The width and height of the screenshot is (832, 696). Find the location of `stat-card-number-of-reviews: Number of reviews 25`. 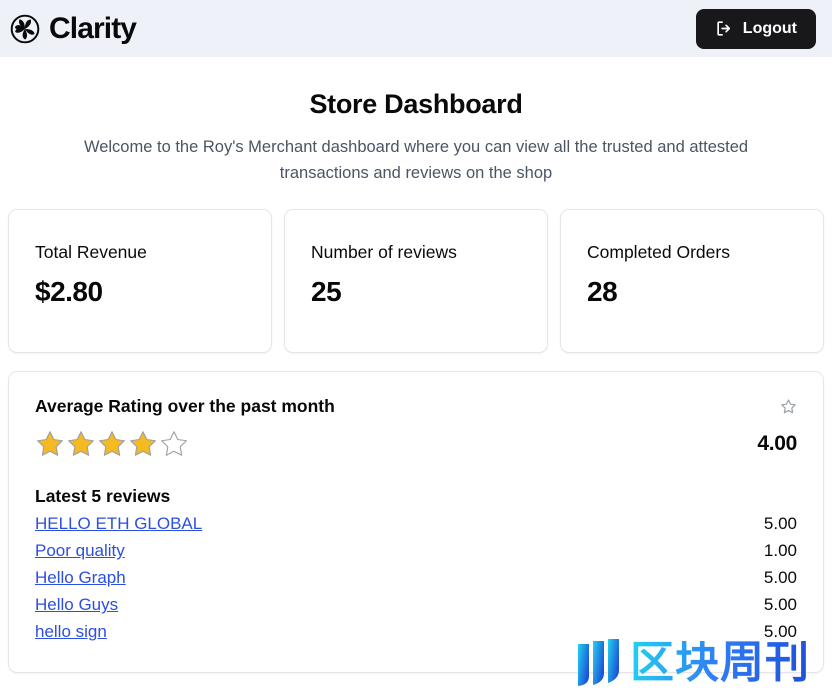

stat-card-number-of-reviews: Number of reviews 25 is located at coordinates (416, 281).